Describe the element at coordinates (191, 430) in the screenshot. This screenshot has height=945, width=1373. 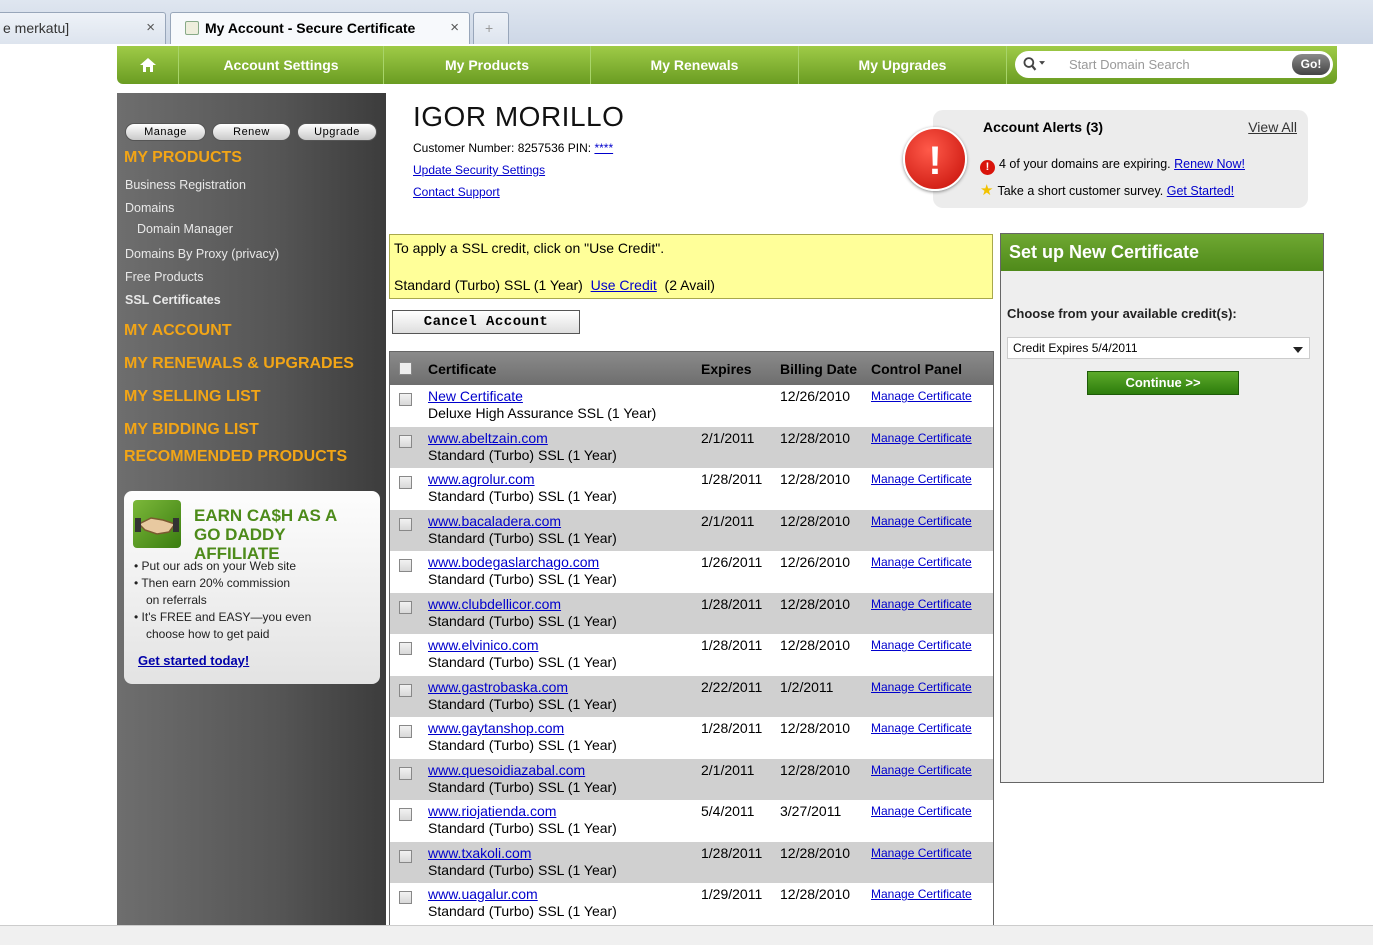
I see `sidebar-heading-bidding-list: MY BIDDING LIST` at that location.